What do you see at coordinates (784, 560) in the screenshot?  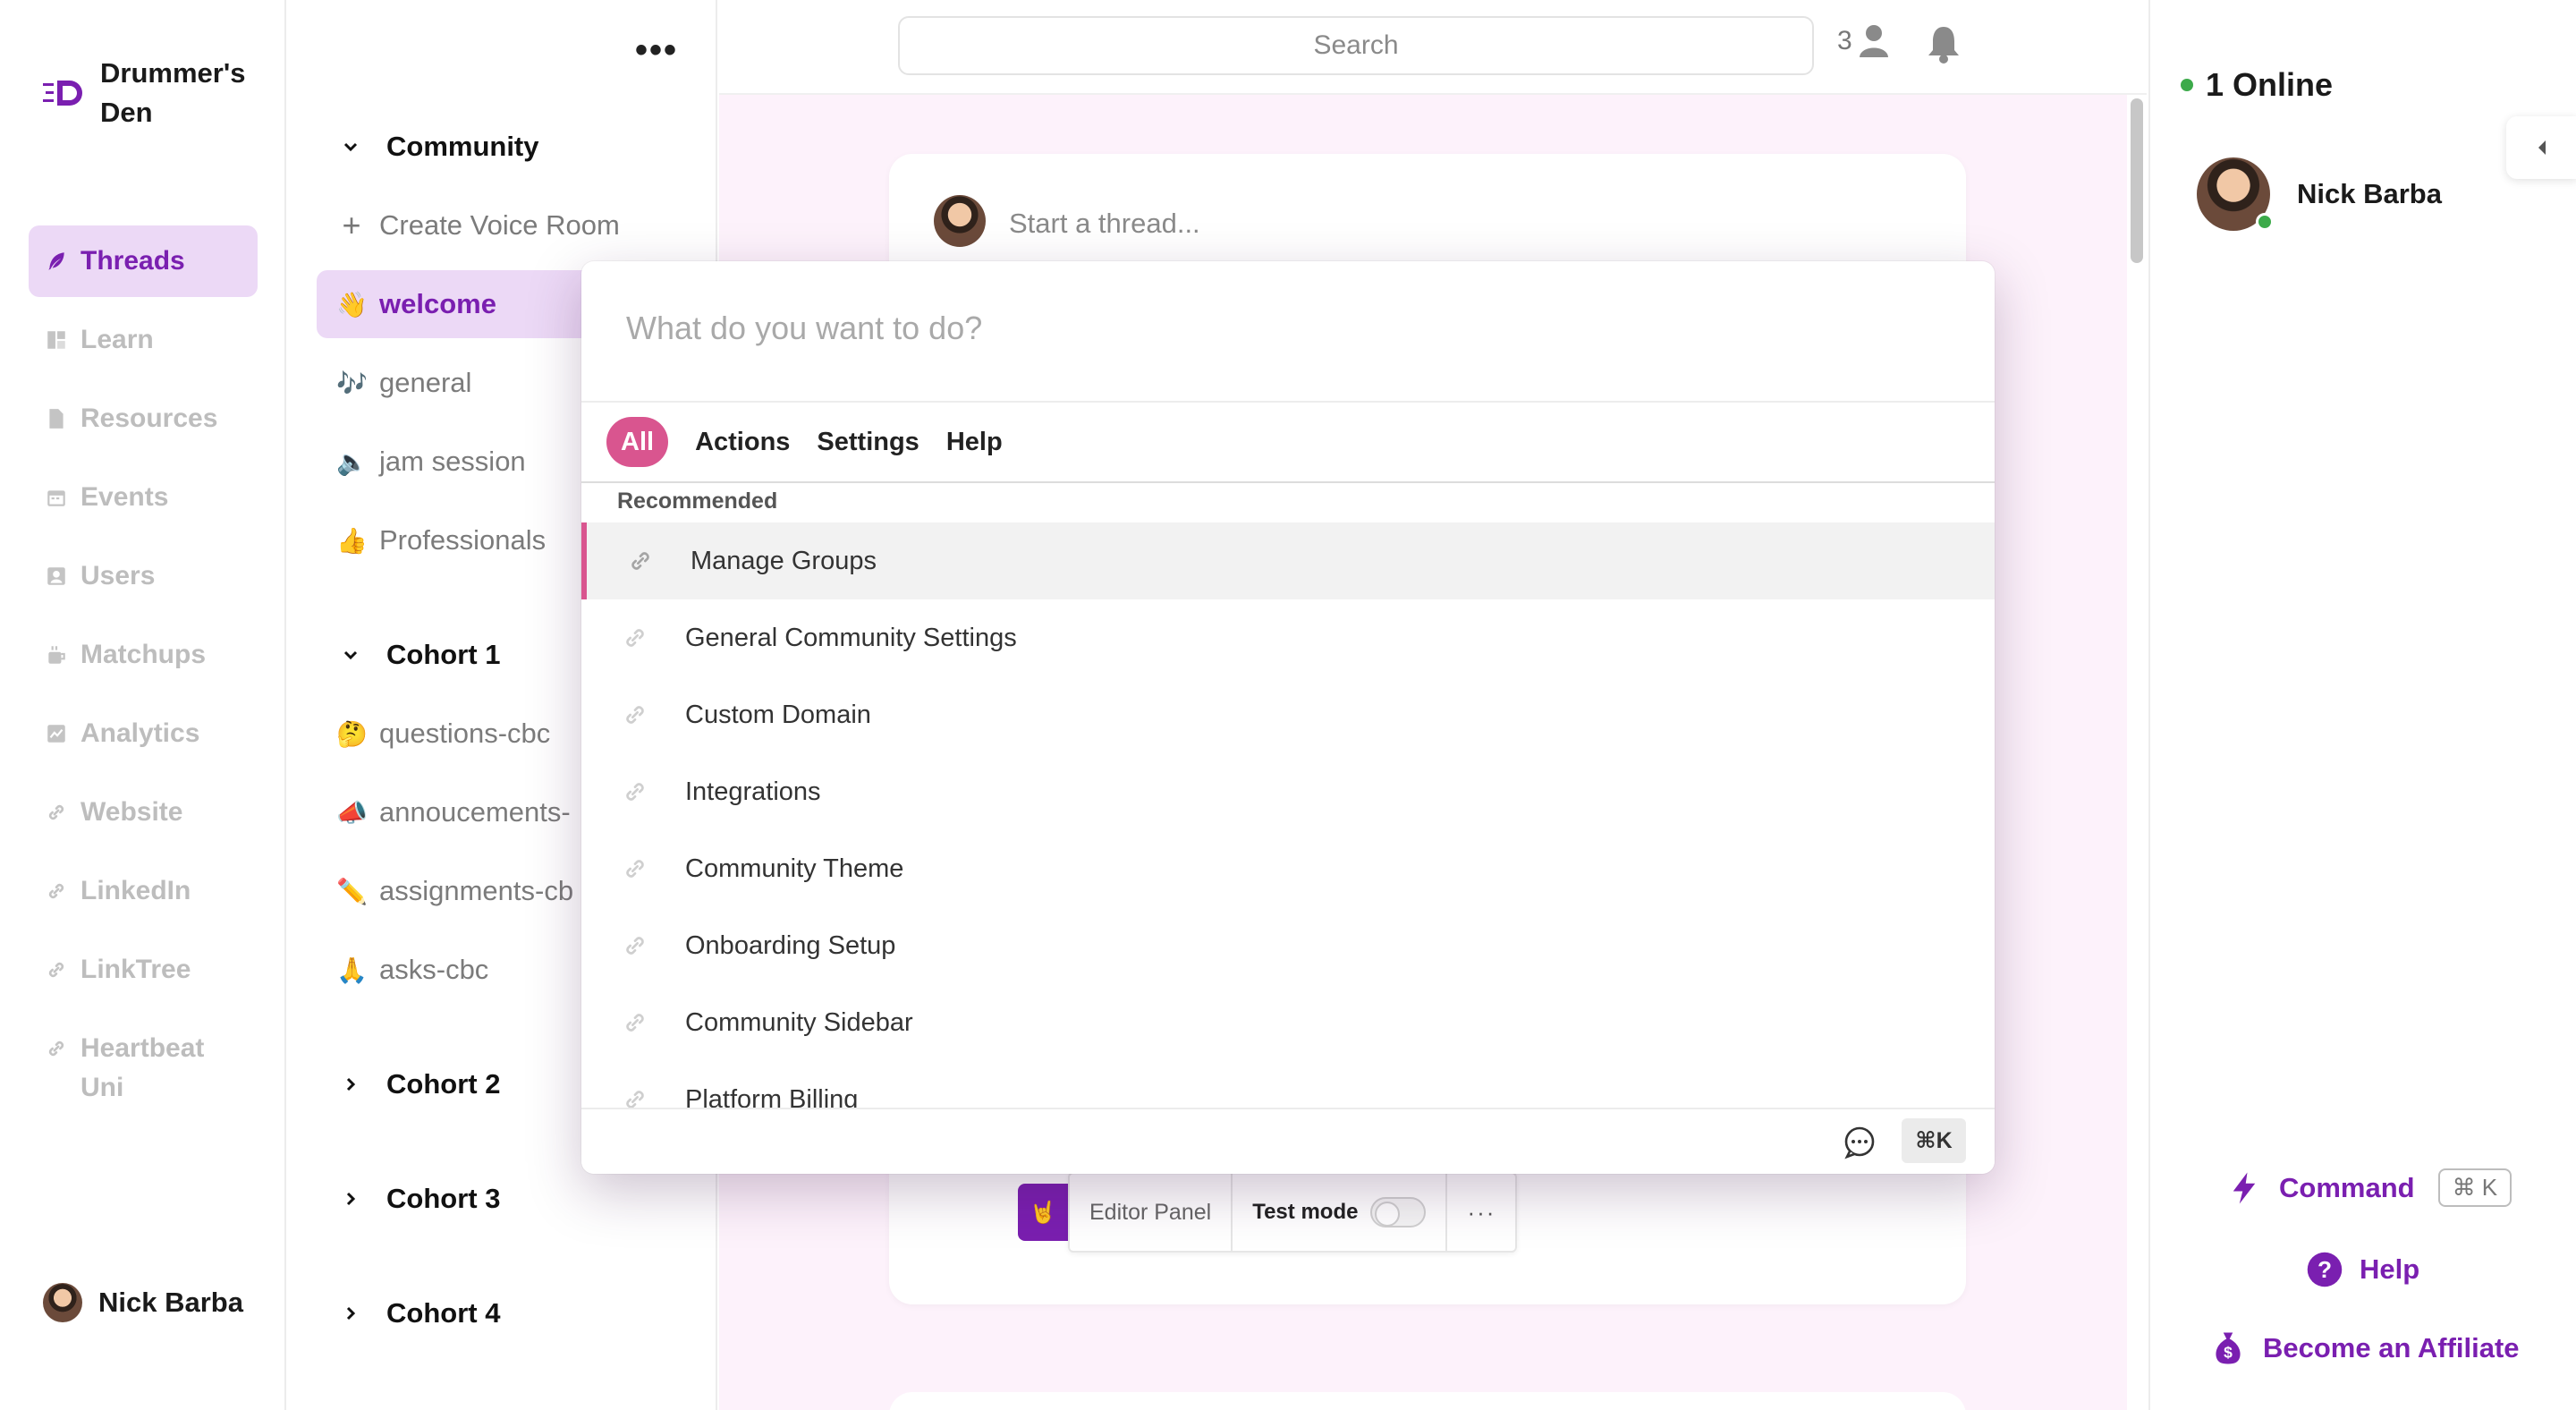 I see `command-label: Manage Groups` at bounding box center [784, 560].